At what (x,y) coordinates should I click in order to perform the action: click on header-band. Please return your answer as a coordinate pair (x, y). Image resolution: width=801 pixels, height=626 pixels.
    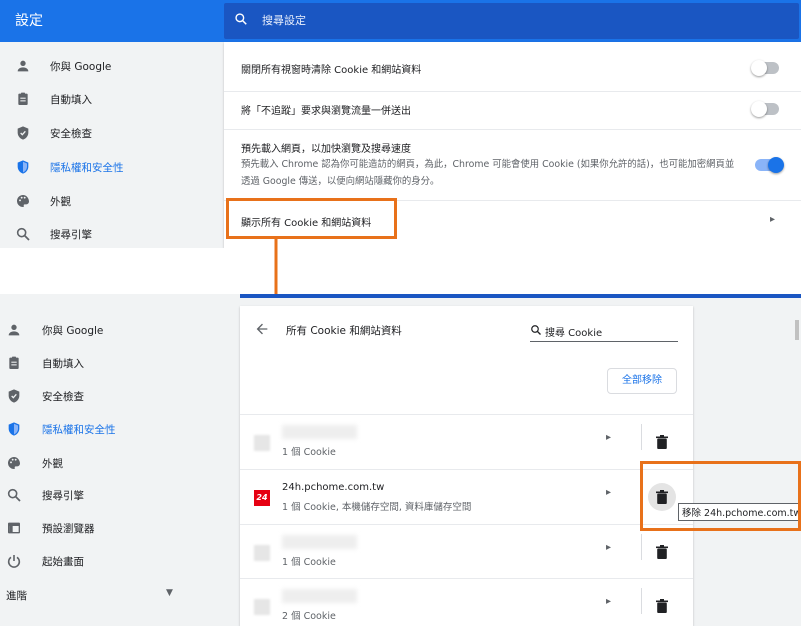
    Looking at the image, I should click on (520, 296).